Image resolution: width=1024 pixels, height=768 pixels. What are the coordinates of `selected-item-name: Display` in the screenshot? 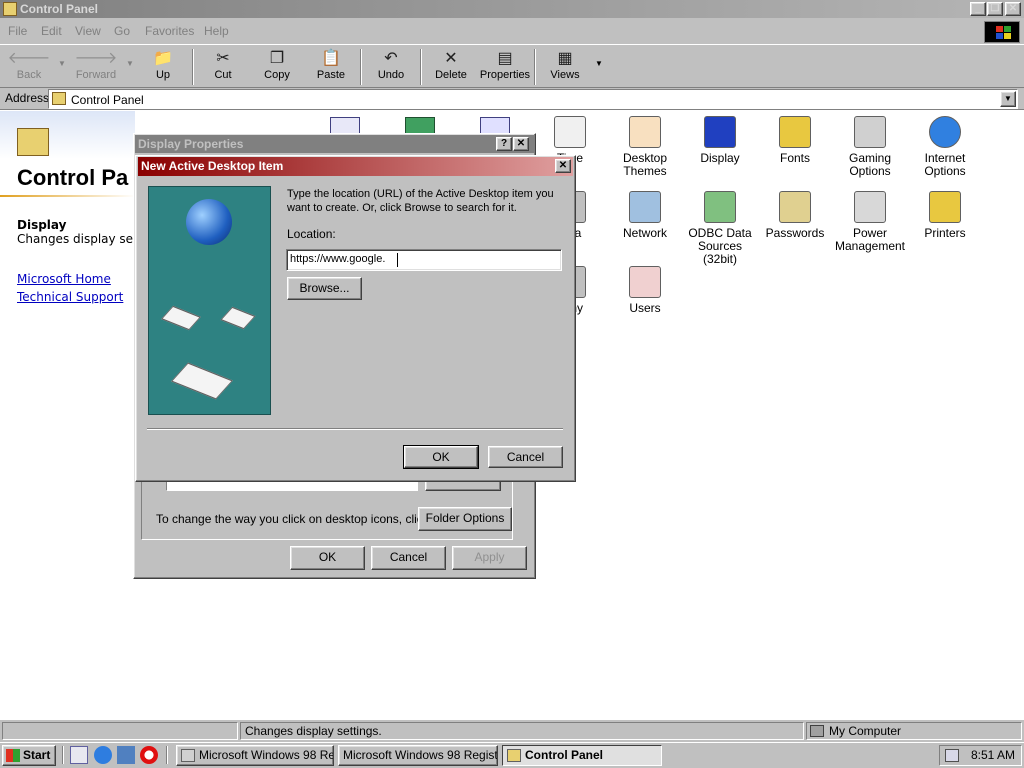 It's located at (42, 225).